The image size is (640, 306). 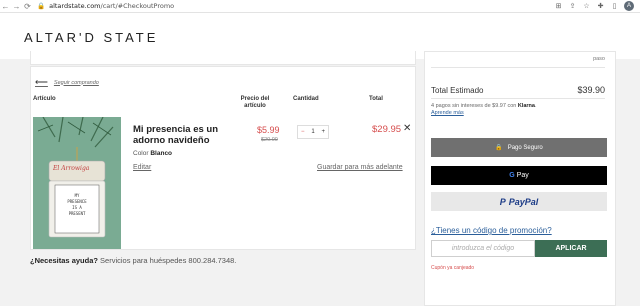 I want to click on secure-checkout-button: 🔒 Pago Seguro, so click(x=519, y=147).